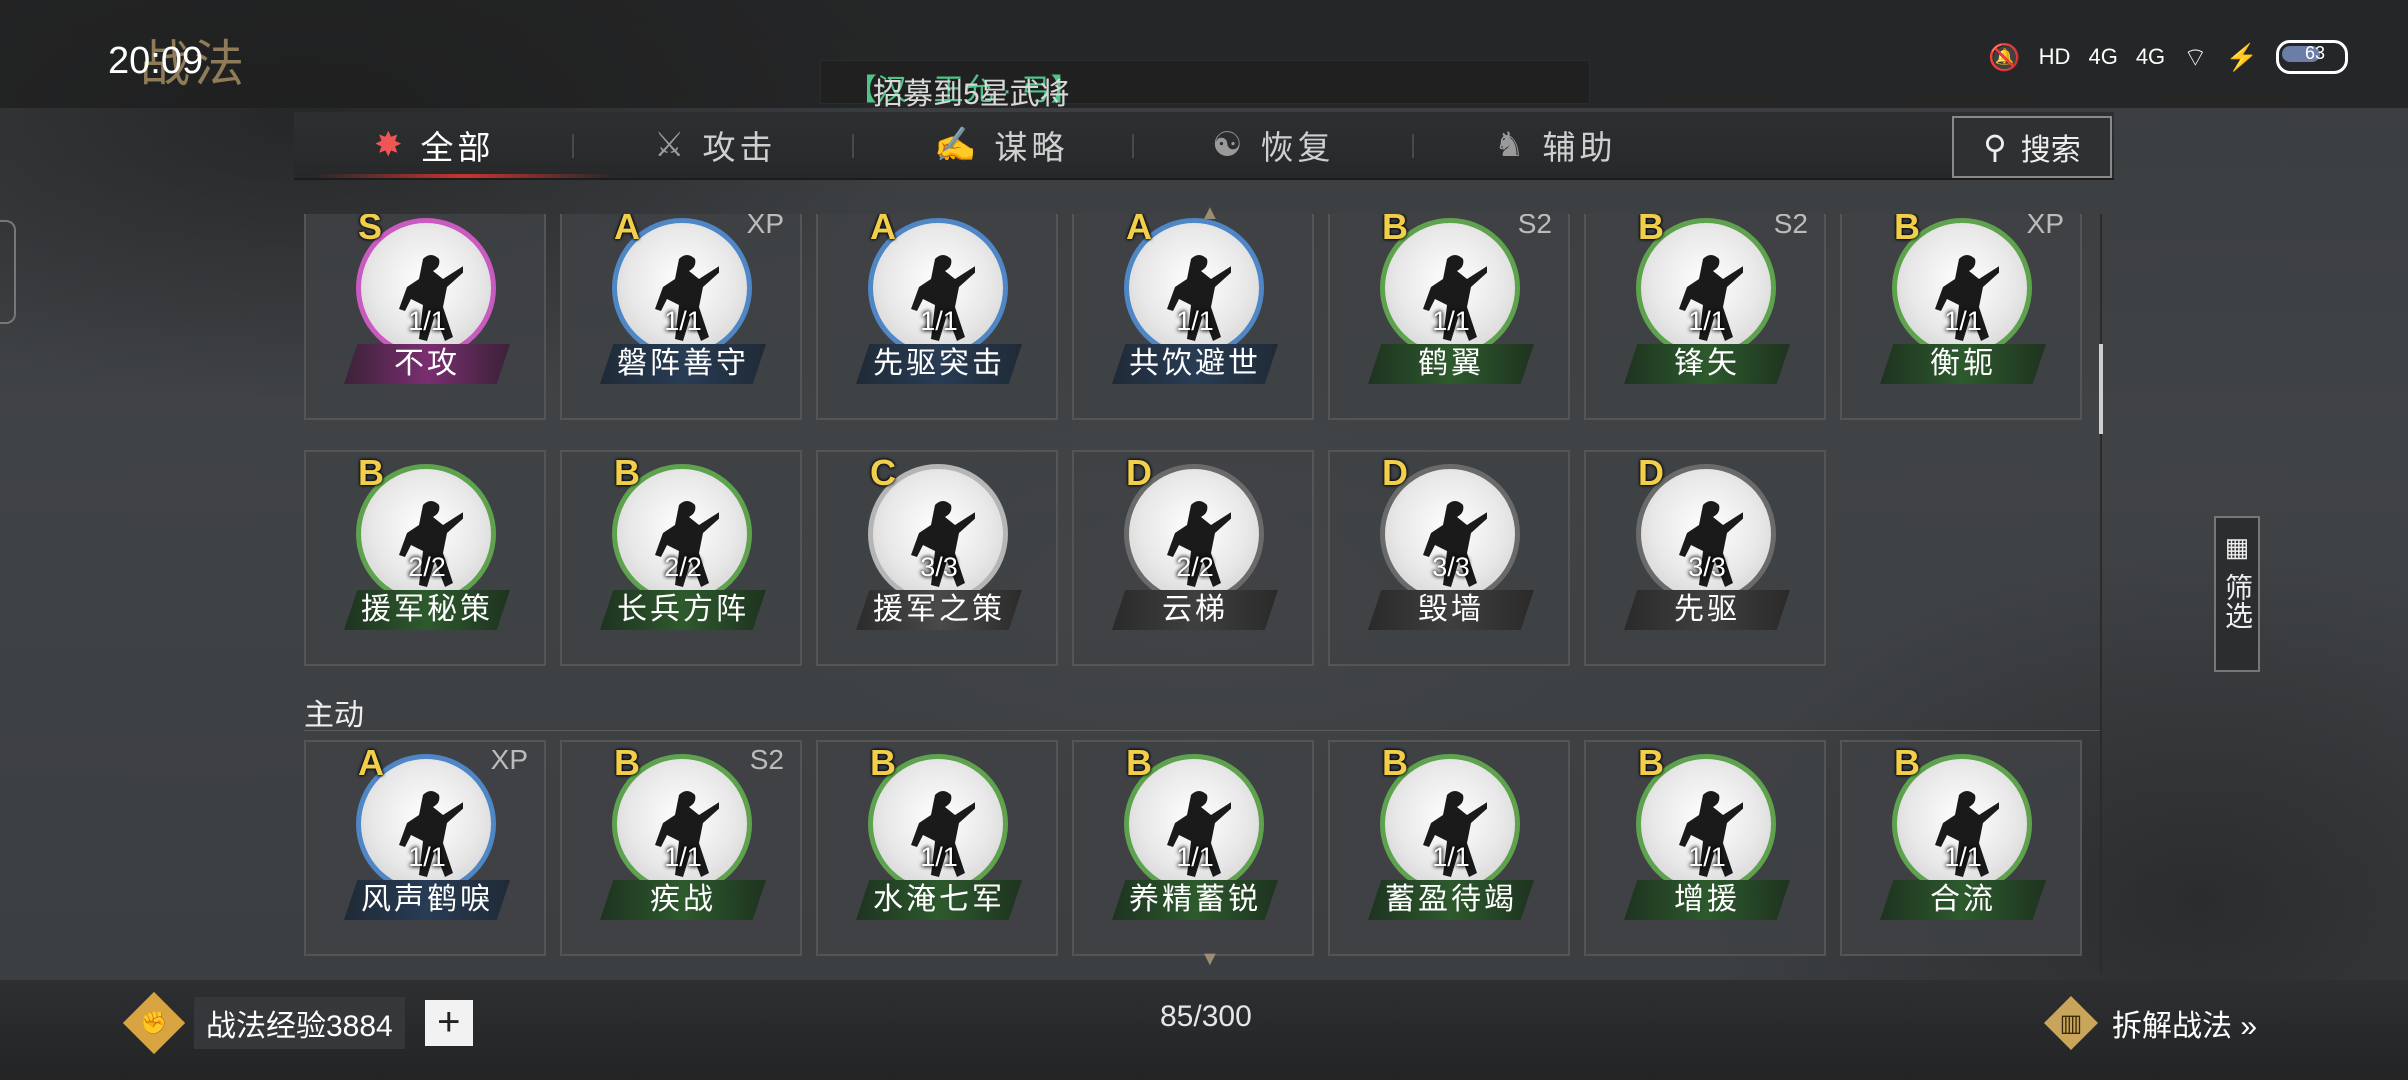 The width and height of the screenshot is (2408, 1080). What do you see at coordinates (425, 848) in the screenshot?
I see `tactic-card: A XP 1/1 风声鹤唳` at bounding box center [425, 848].